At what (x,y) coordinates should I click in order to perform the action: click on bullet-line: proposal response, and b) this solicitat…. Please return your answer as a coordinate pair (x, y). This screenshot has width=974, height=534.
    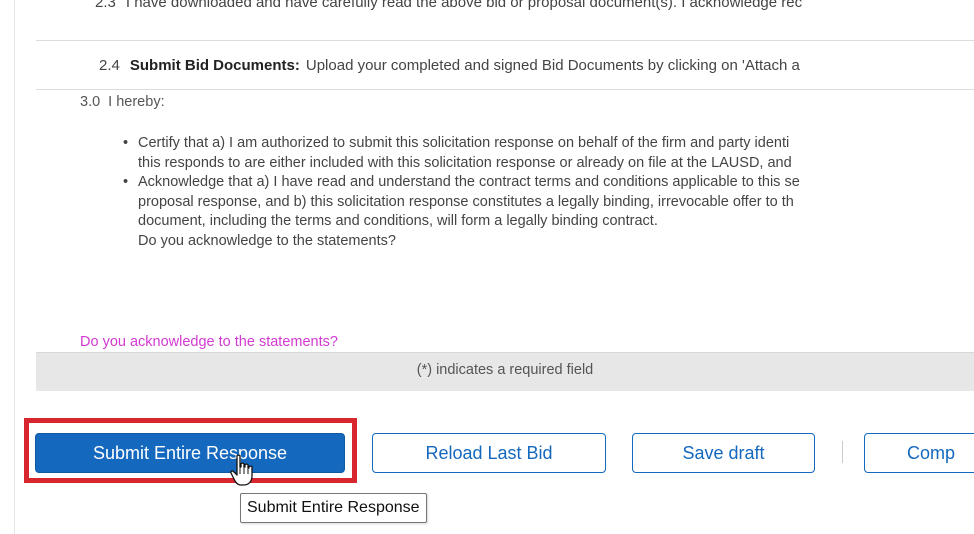
    Looking at the image, I should click on (466, 201).